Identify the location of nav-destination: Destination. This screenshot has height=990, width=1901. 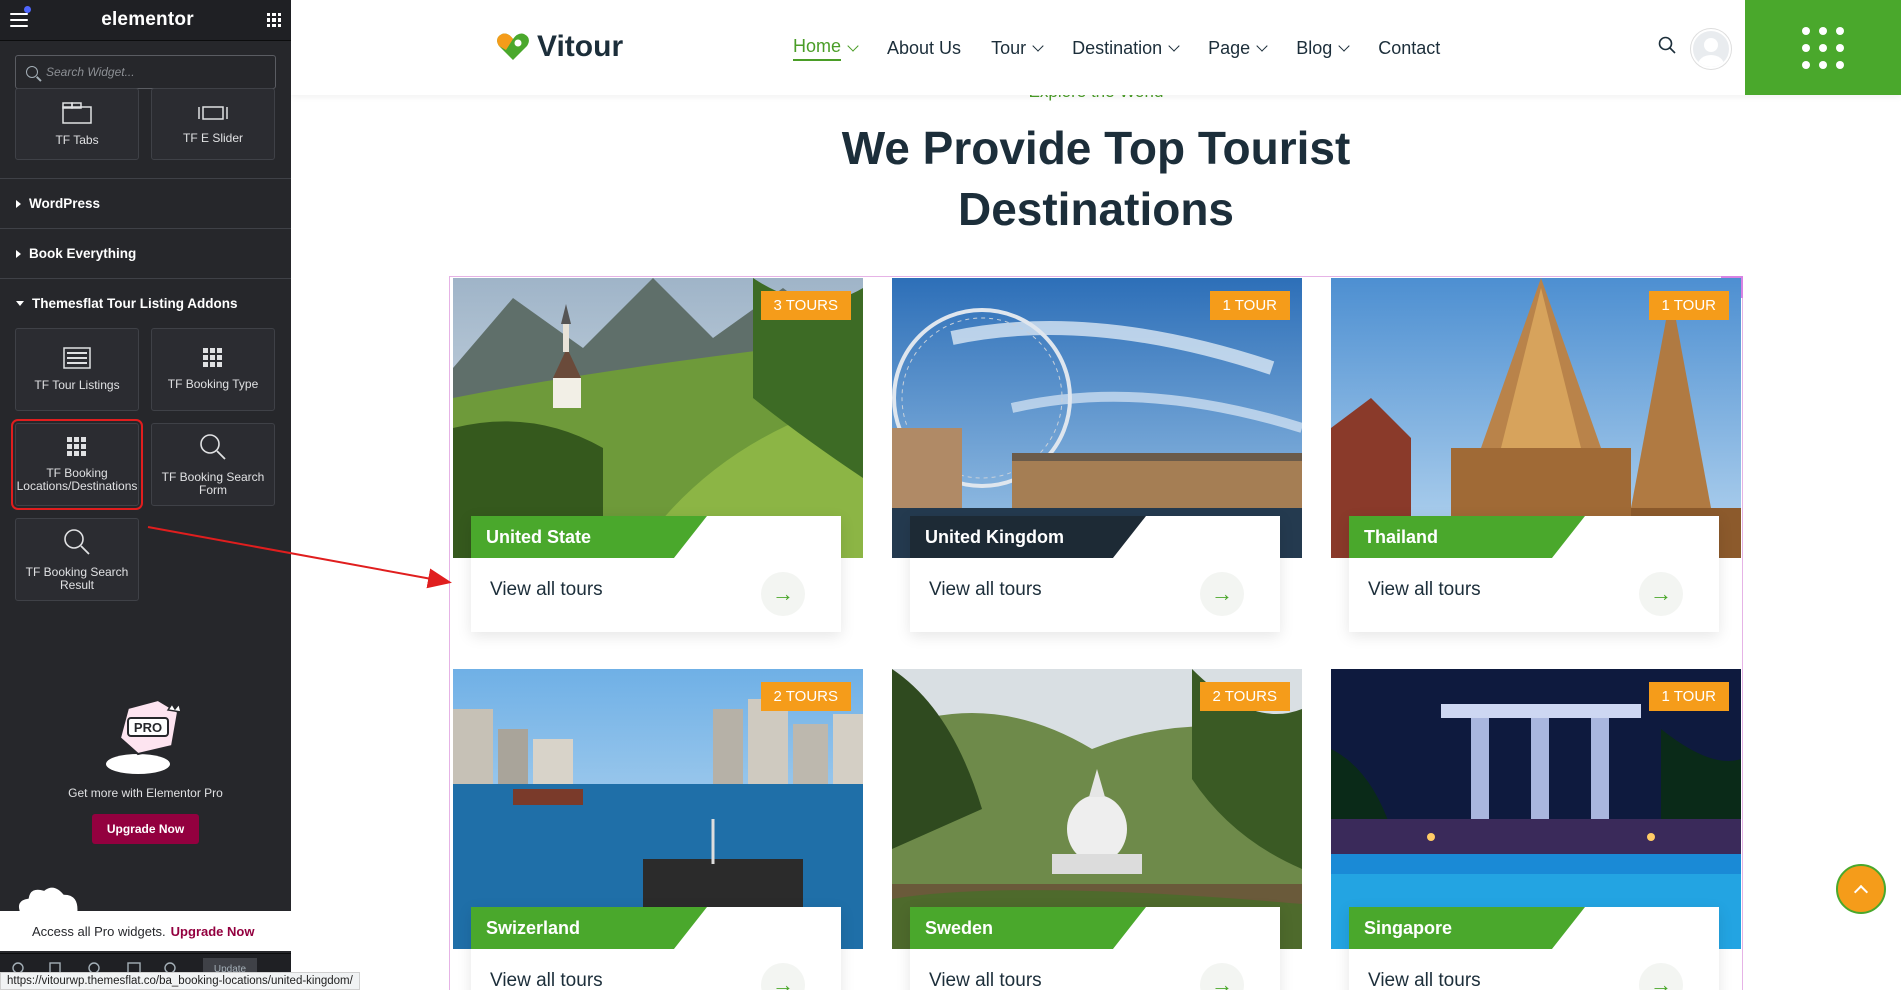
(1126, 48).